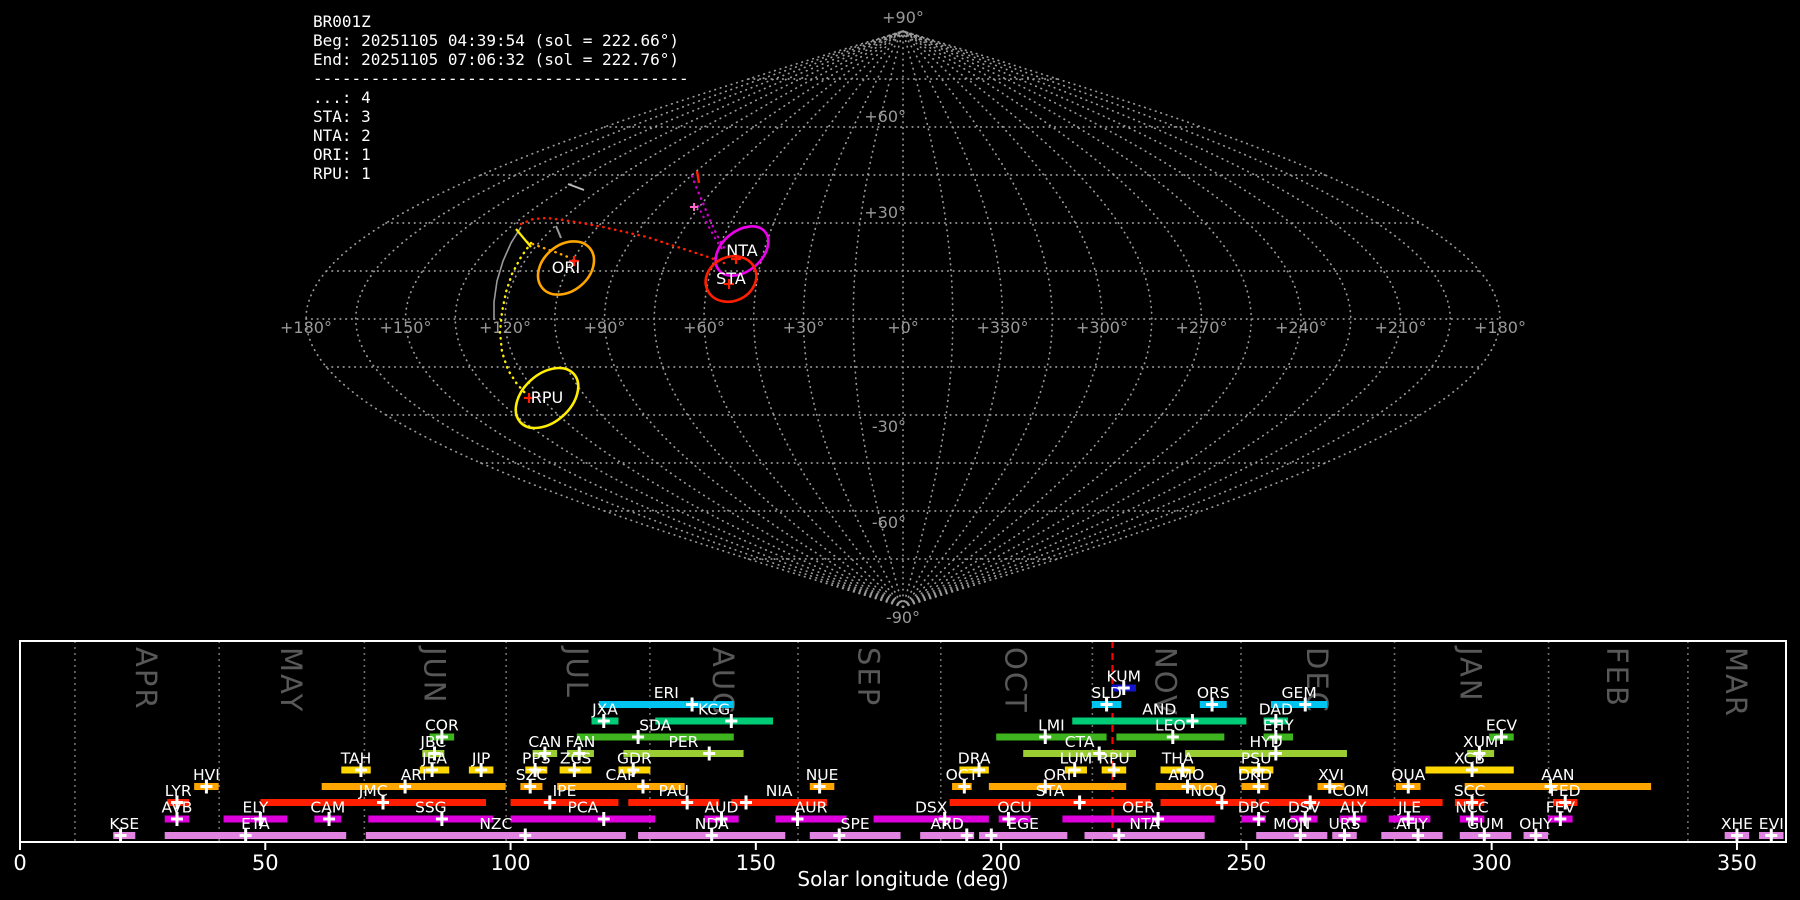 The width and height of the screenshot is (1800, 900). What do you see at coordinates (1003, 327) in the screenshot?
I see `map-longitude-label: +330°` at bounding box center [1003, 327].